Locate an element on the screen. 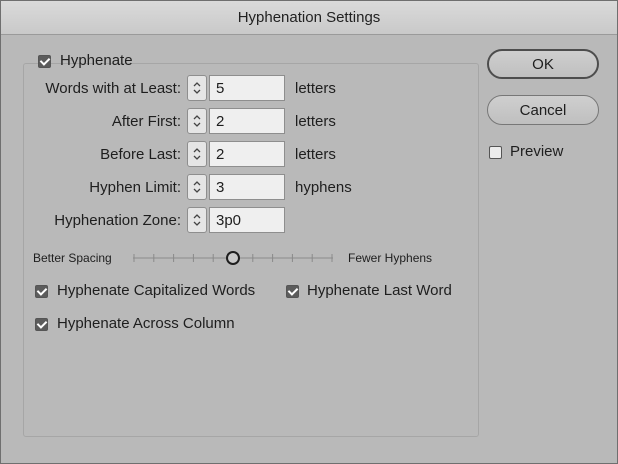  dialog-title: Hyphenation Settings is located at coordinates (309, 17).